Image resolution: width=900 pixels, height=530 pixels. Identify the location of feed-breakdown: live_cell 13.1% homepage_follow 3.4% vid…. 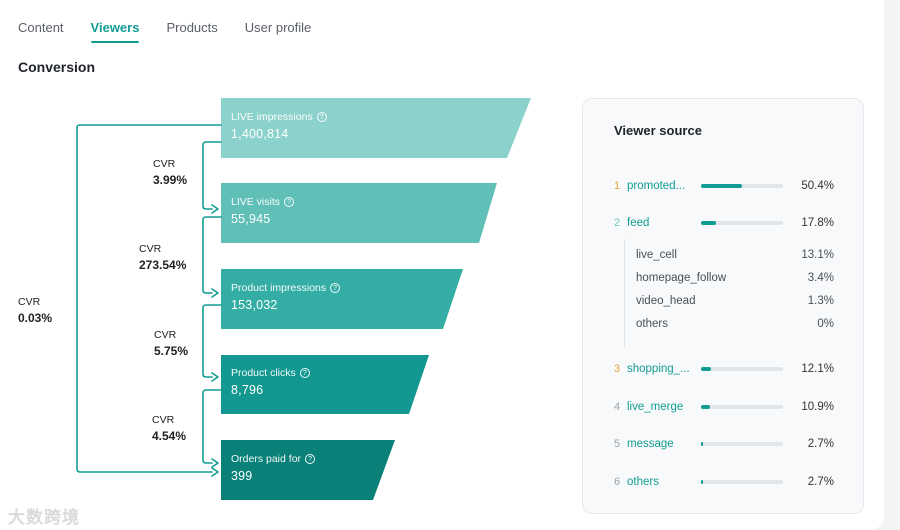
(729, 293).